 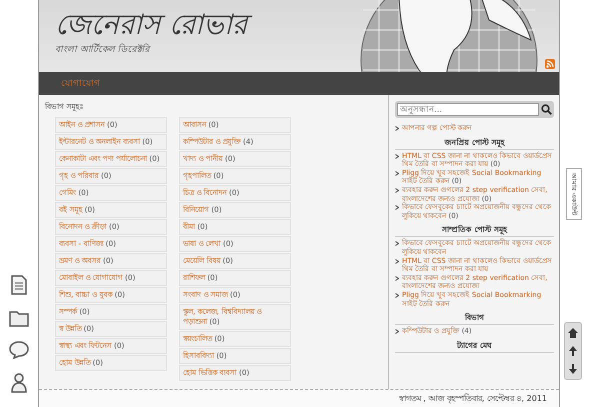 What do you see at coordinates (19, 285) in the screenshot?
I see `document-icon` at bounding box center [19, 285].